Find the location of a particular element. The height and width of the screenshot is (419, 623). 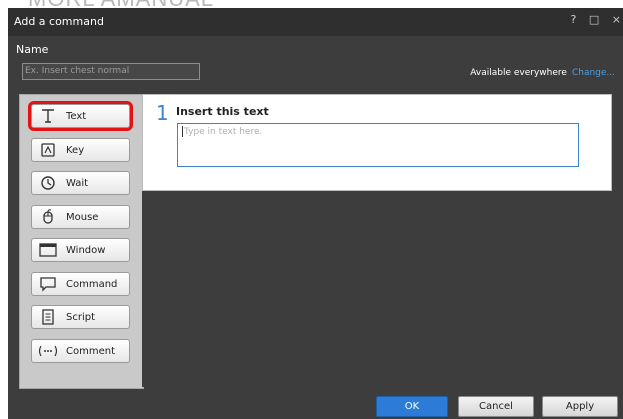

key-icon is located at coordinates (48, 150).